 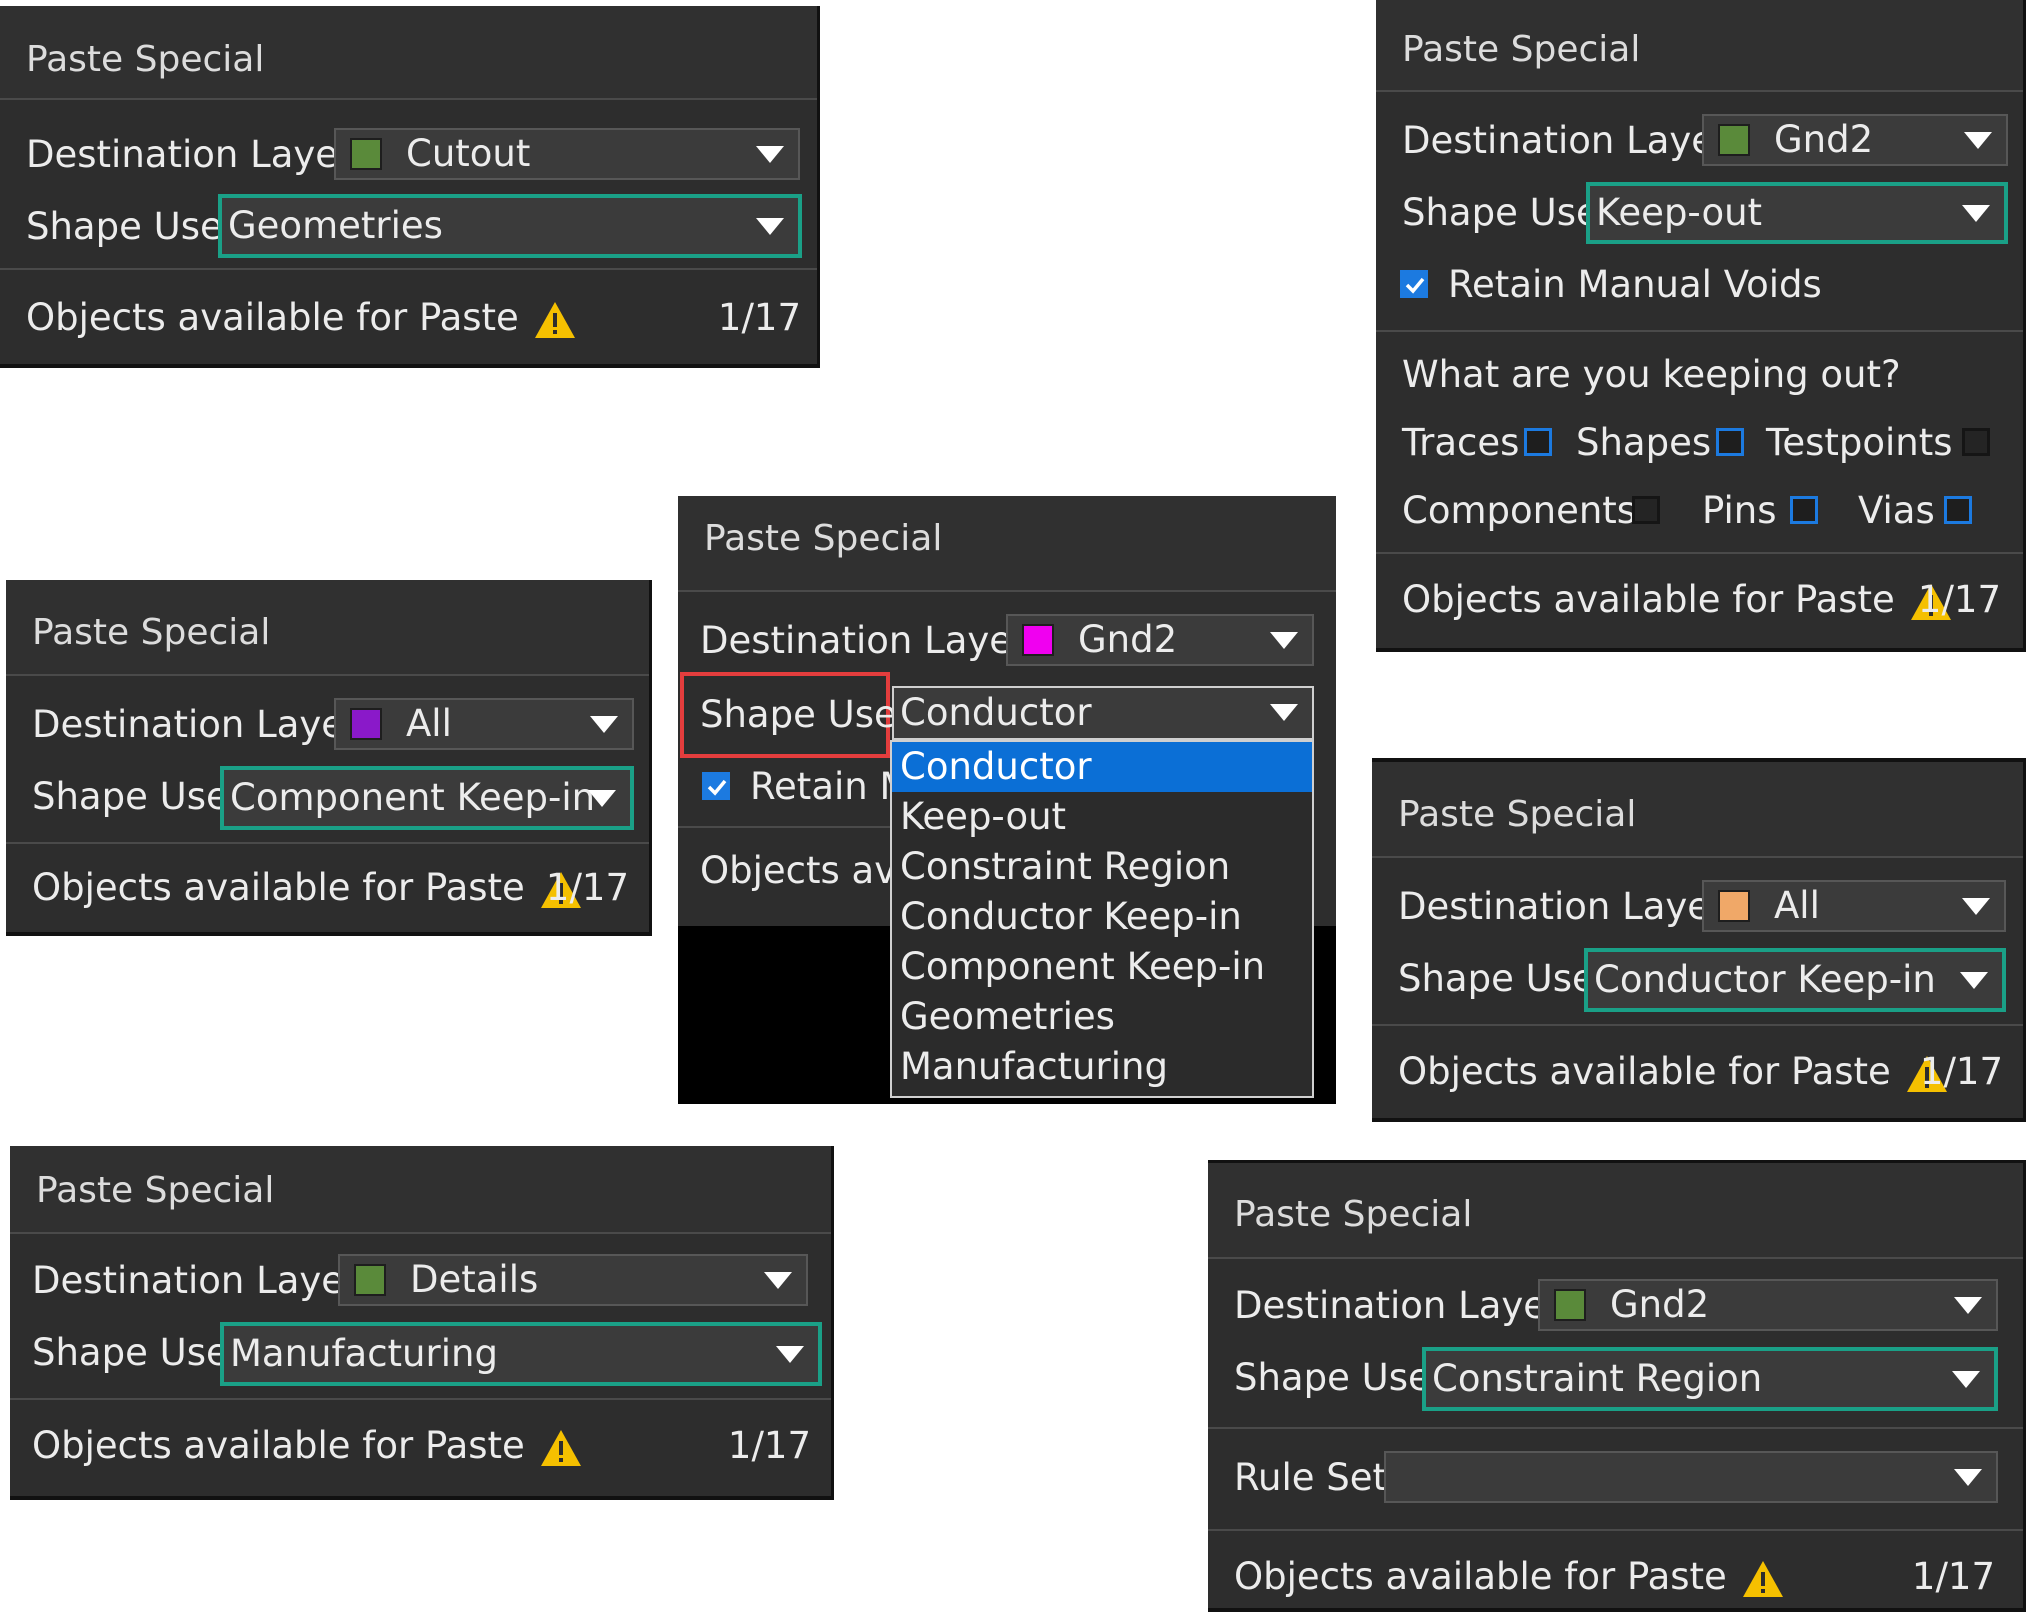 What do you see at coordinates (996, 712) in the screenshot?
I see `shape-use-value: Conductor` at bounding box center [996, 712].